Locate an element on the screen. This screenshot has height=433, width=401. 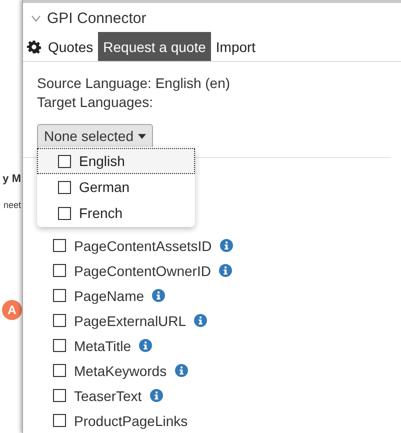
option-label: German is located at coordinates (104, 187).